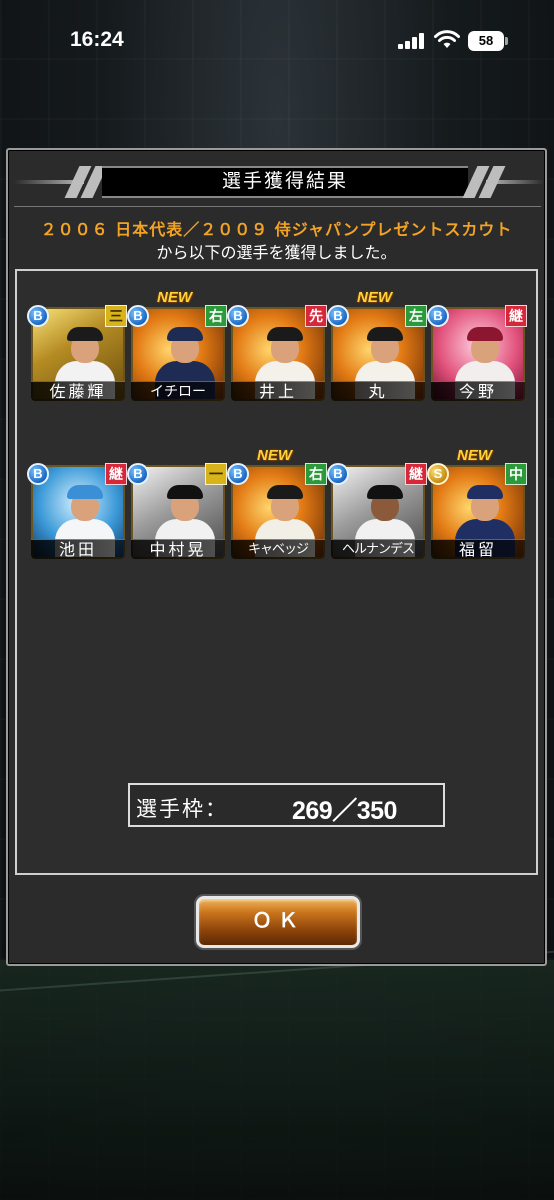  Describe the element at coordinates (486, 41) in the screenshot. I see `battery-icon: 58` at that location.